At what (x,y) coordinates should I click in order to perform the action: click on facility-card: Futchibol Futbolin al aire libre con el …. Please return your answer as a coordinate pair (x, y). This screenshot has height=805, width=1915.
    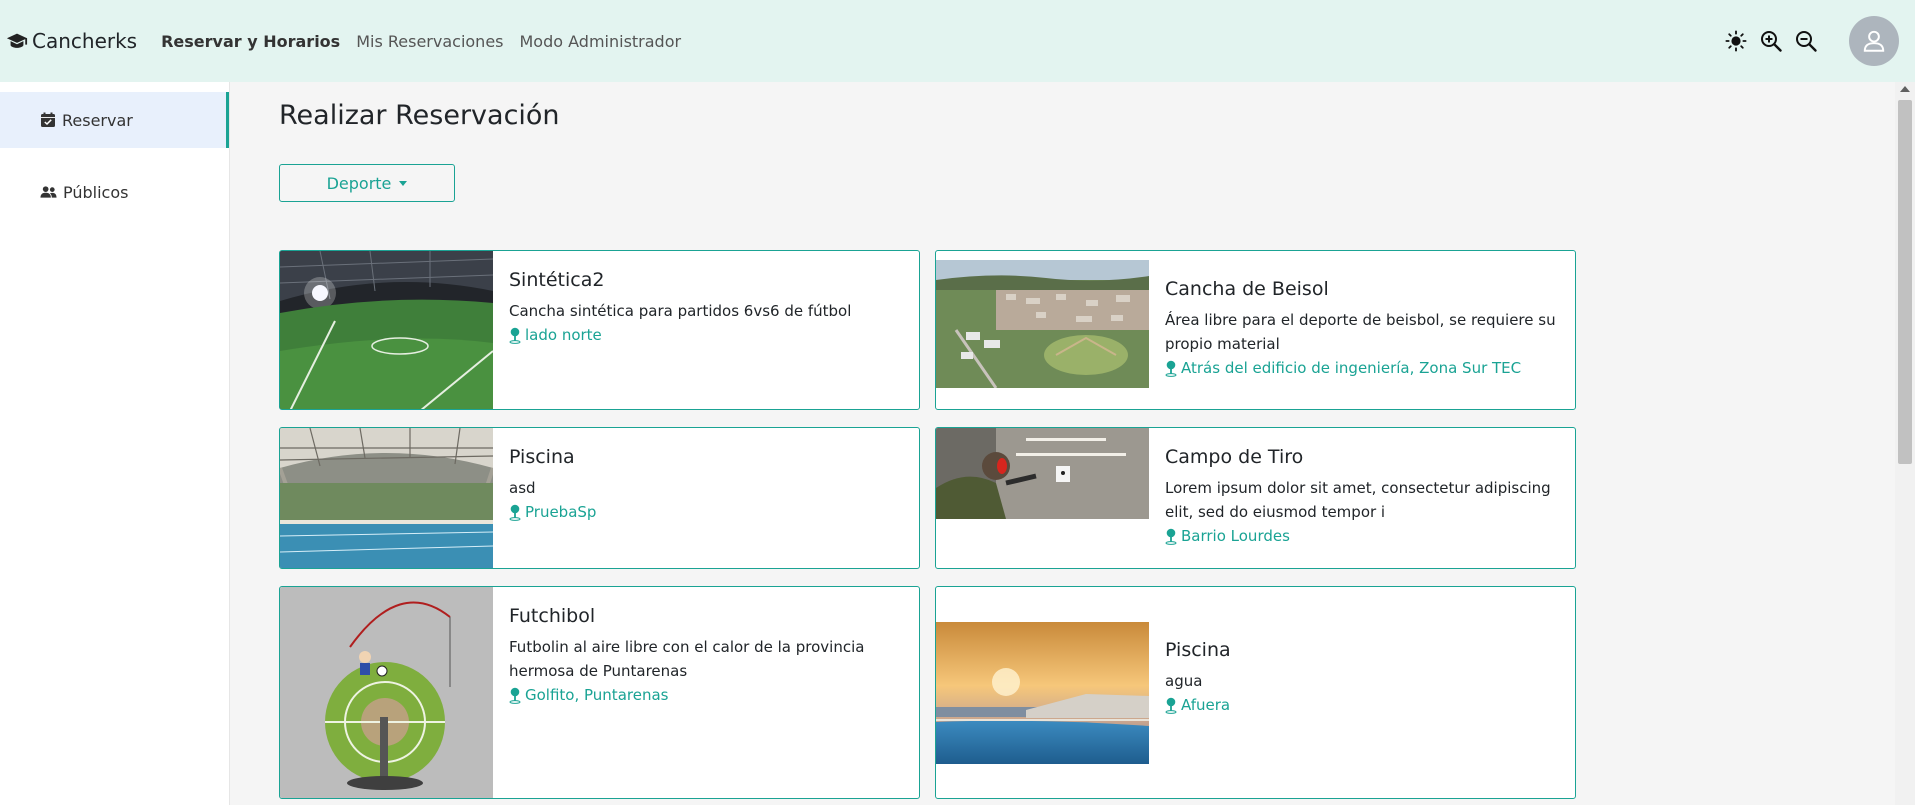
    Looking at the image, I should click on (599, 692).